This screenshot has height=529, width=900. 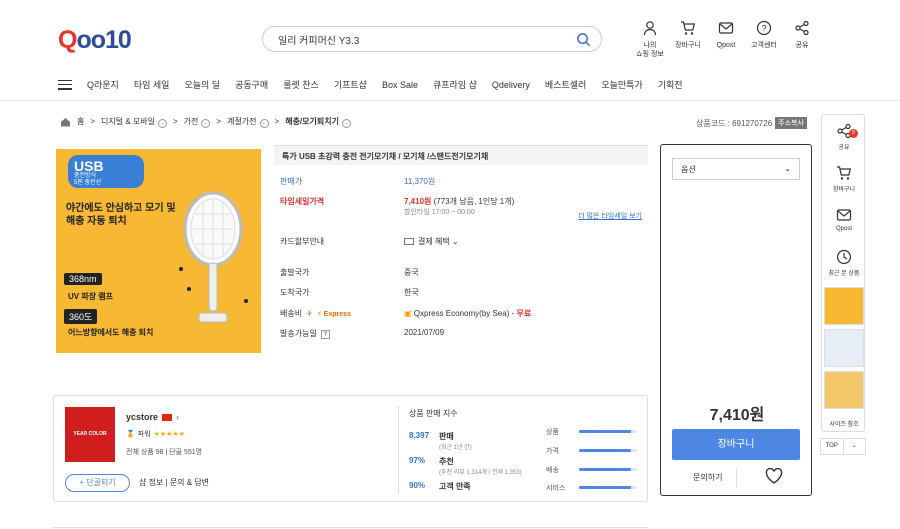 What do you see at coordinates (417, 460) in the screenshot?
I see `metric-num: 97%` at bounding box center [417, 460].